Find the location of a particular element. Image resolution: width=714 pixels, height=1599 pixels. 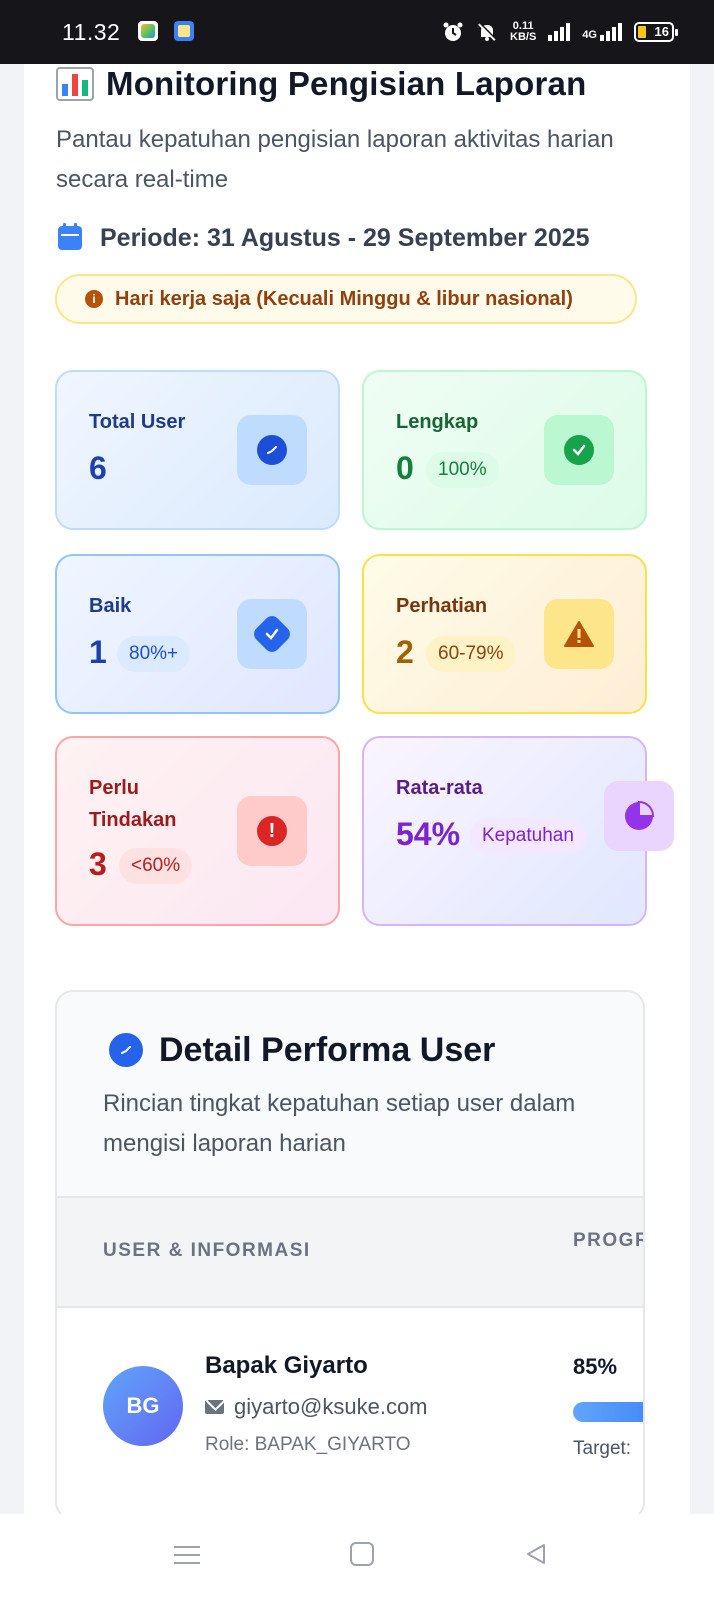

stat-icon-box: ! is located at coordinates (272, 831).